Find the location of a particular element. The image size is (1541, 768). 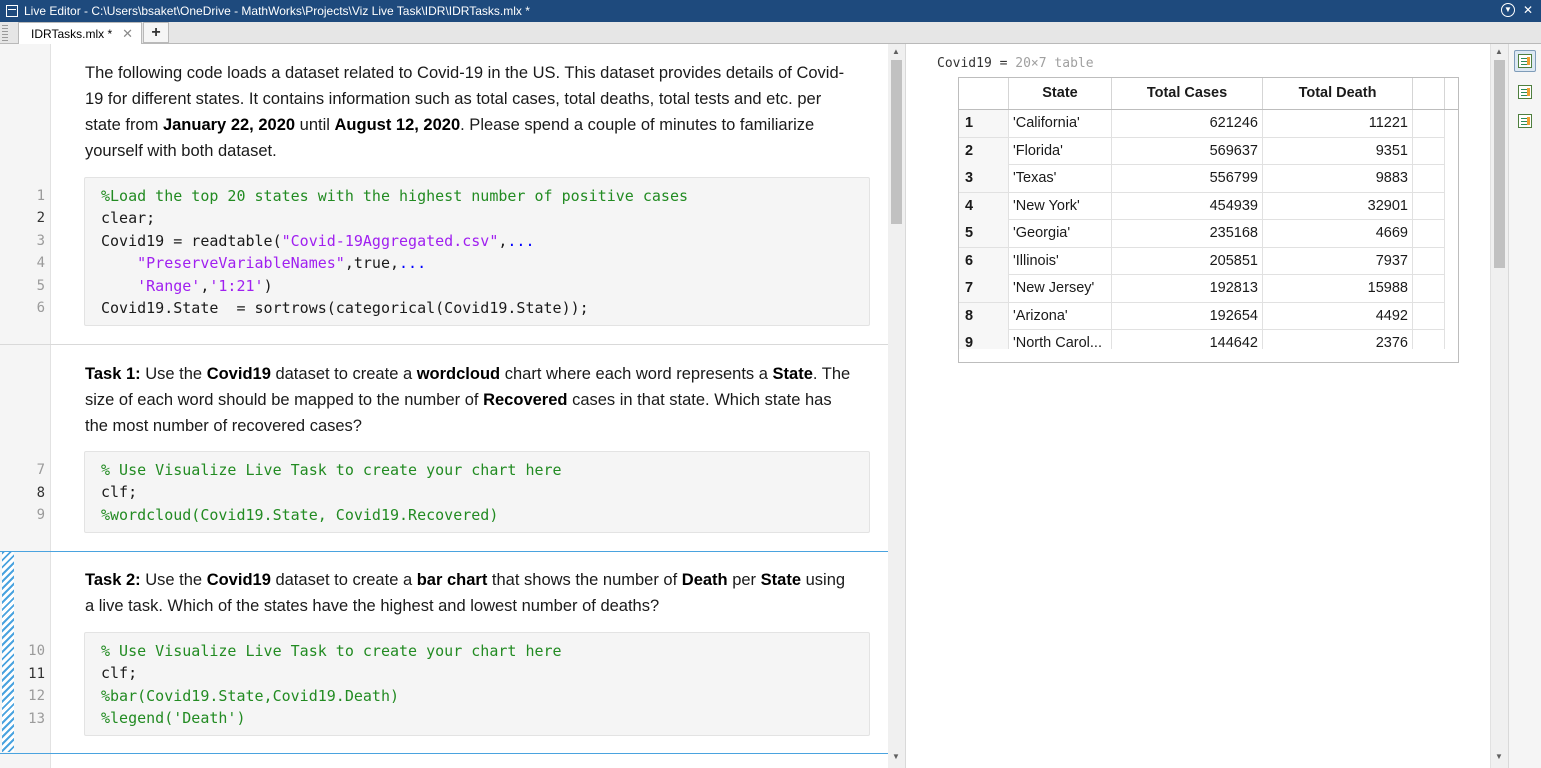

hide-code-icon is located at coordinates (1525, 121).